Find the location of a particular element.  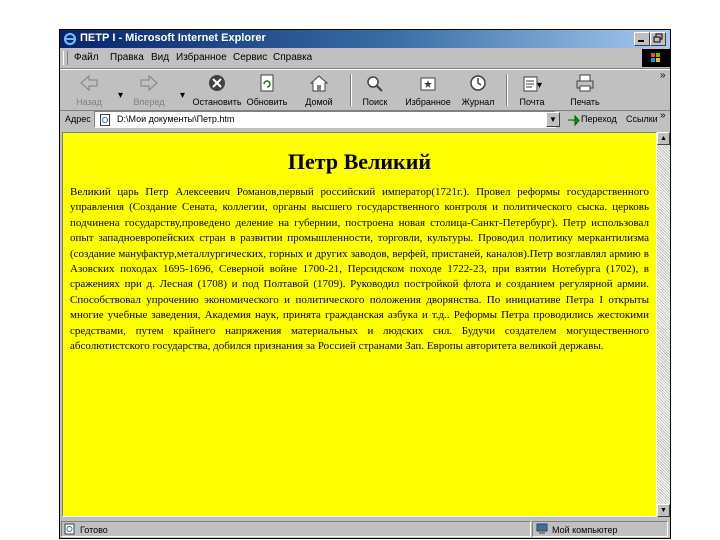

close-button-edge is located at coordinates (668, 39).